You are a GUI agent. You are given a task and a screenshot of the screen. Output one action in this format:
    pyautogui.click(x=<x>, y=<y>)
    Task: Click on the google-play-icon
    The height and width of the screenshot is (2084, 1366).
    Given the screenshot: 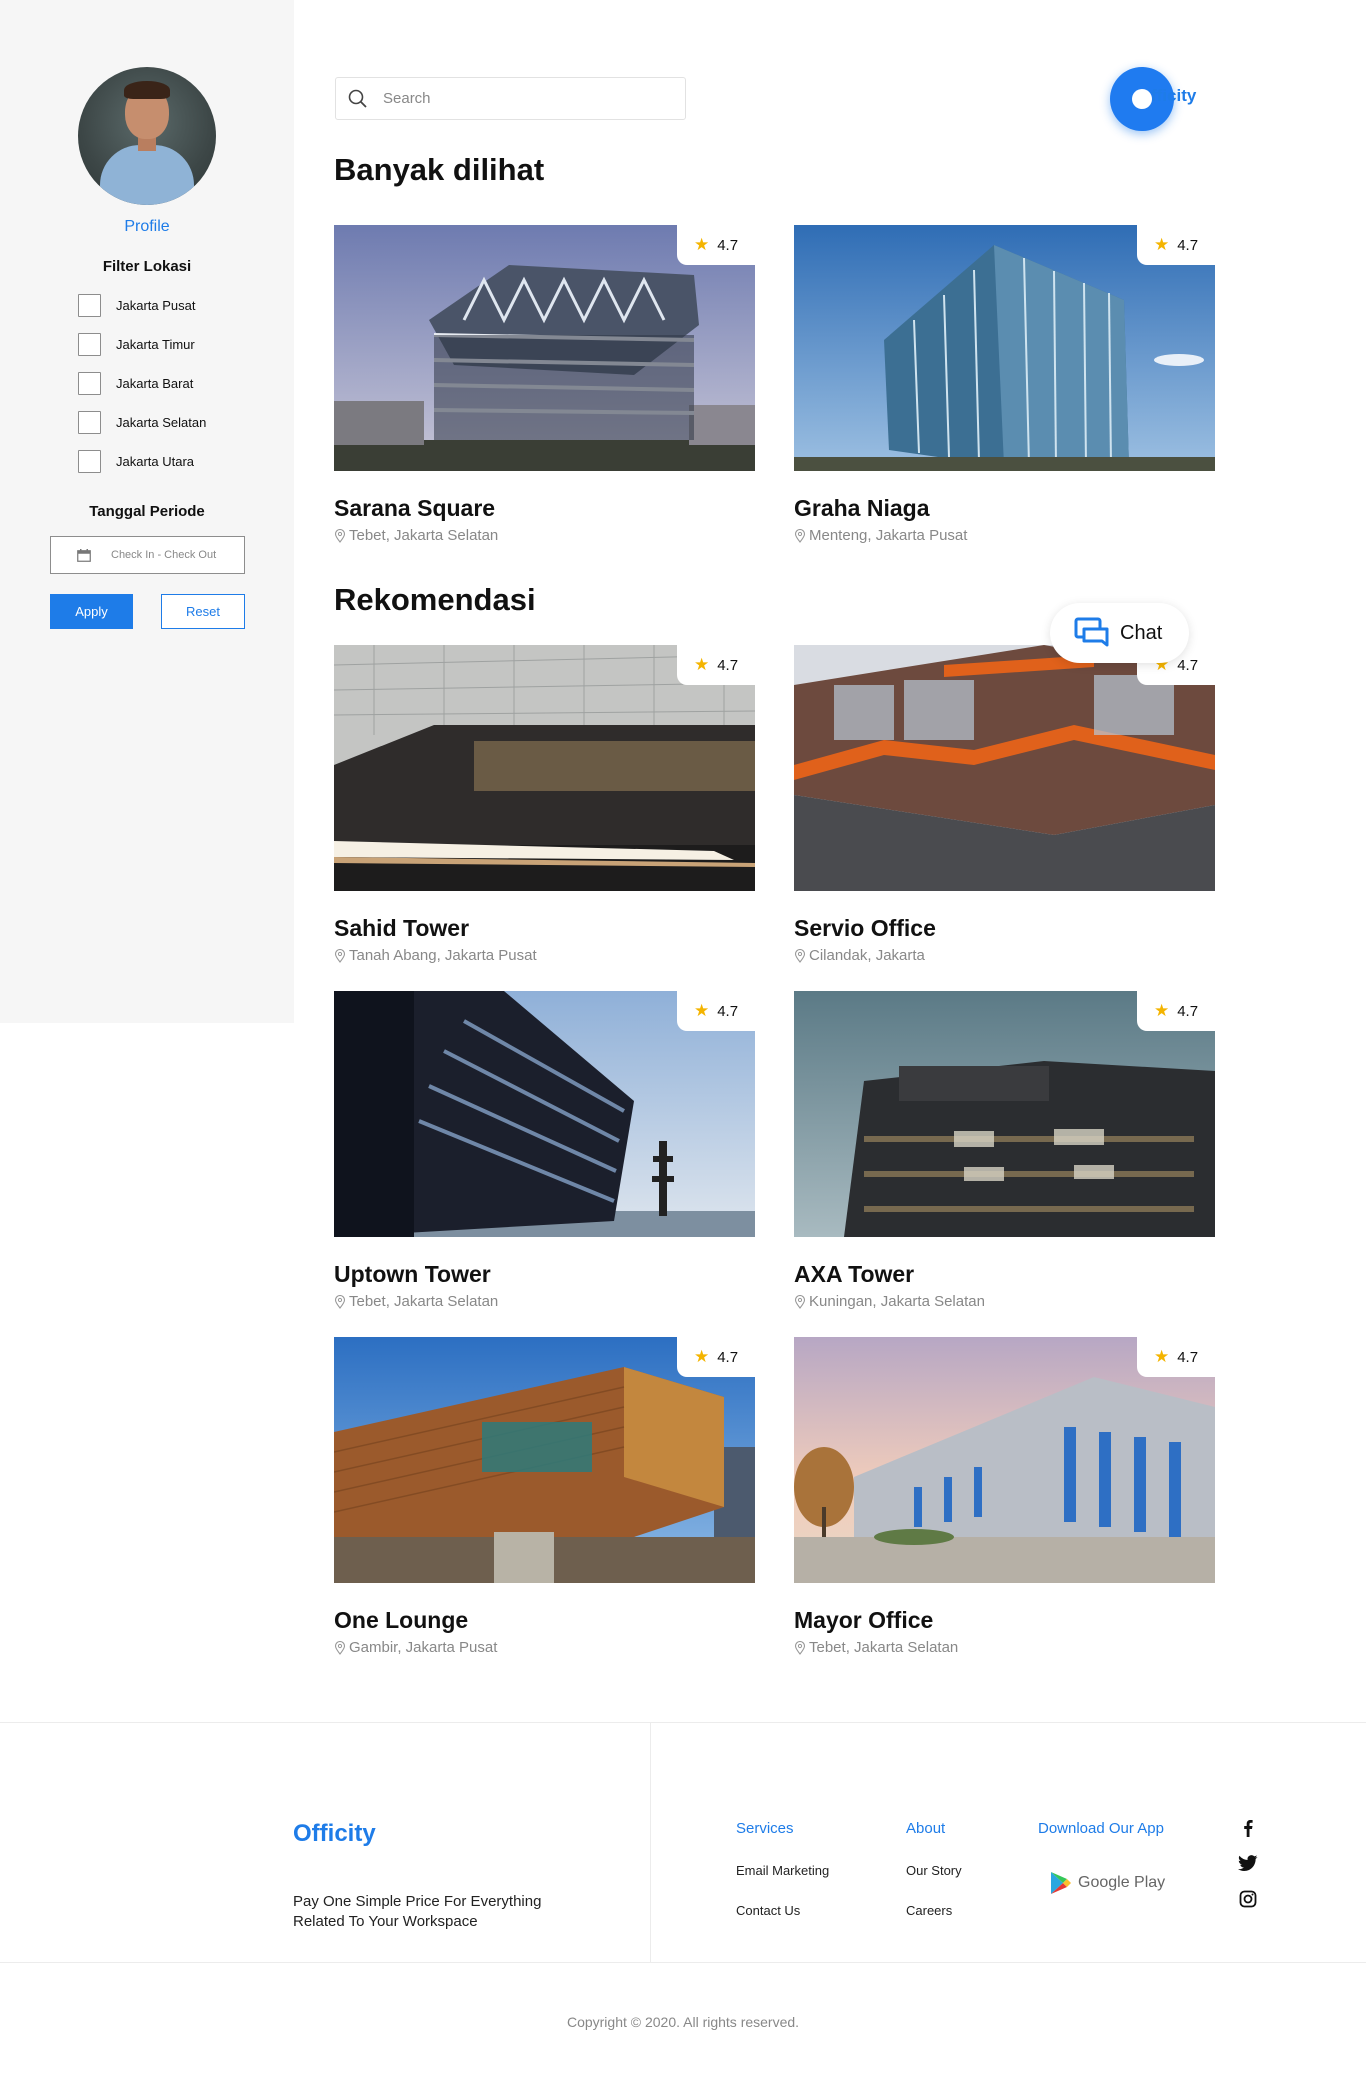 What is the action you would take?
    pyautogui.click(x=1061, y=1883)
    